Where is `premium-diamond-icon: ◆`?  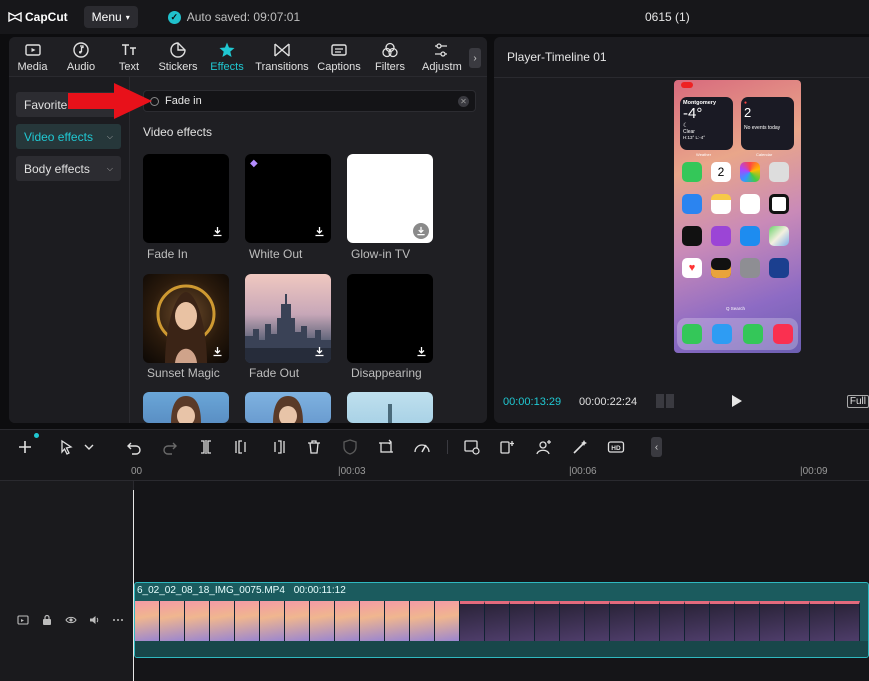
premium-diamond-icon: ◆ is located at coordinates (254, 163).